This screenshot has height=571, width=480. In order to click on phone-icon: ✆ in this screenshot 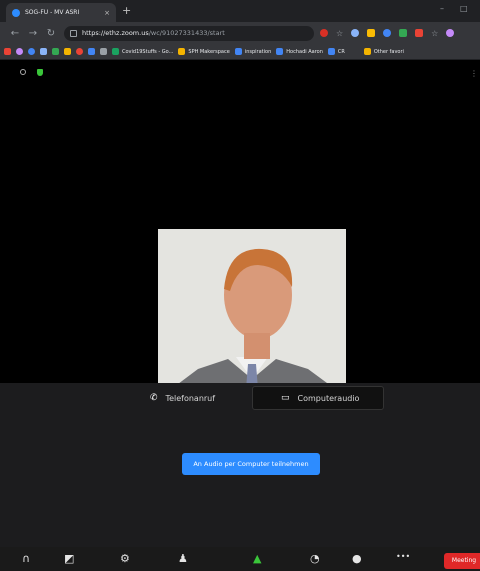, I will do `click(154, 398)`.